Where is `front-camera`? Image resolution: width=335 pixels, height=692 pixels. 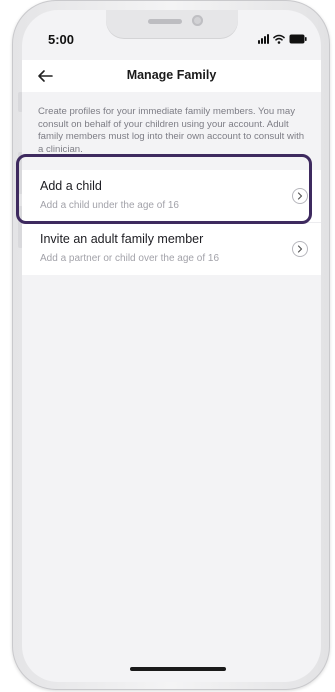 front-camera is located at coordinates (197, 20).